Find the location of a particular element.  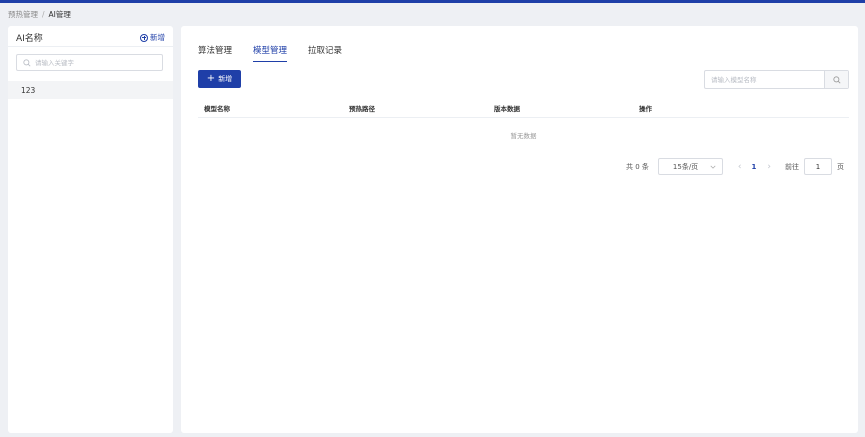

pagination: 共 0 条 15条/页 ‹ 1 › 前往 页 is located at coordinates (735, 166).